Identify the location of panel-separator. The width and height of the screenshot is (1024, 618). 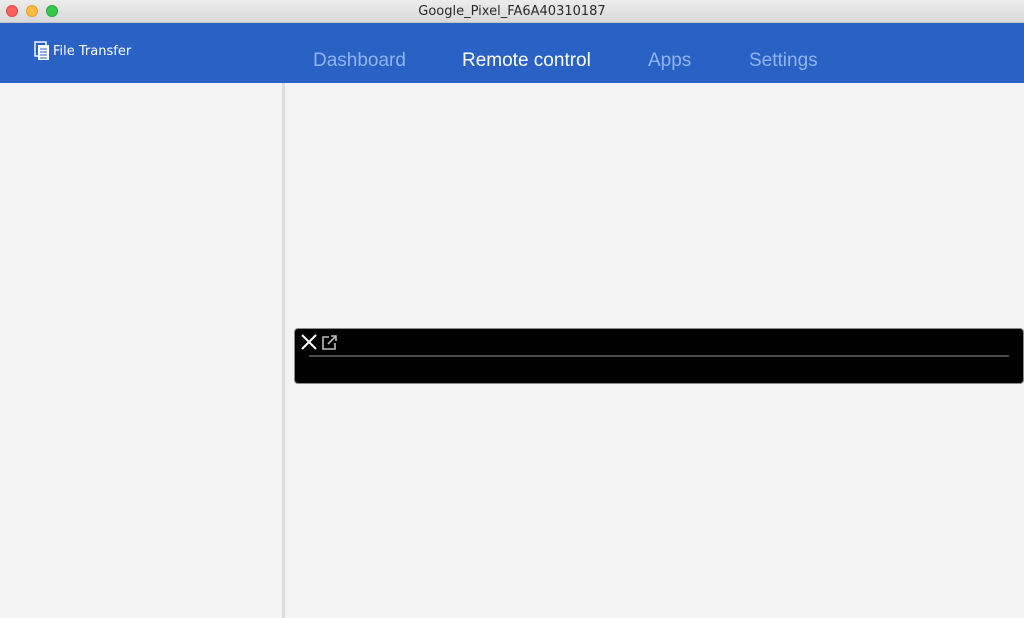
(659, 356).